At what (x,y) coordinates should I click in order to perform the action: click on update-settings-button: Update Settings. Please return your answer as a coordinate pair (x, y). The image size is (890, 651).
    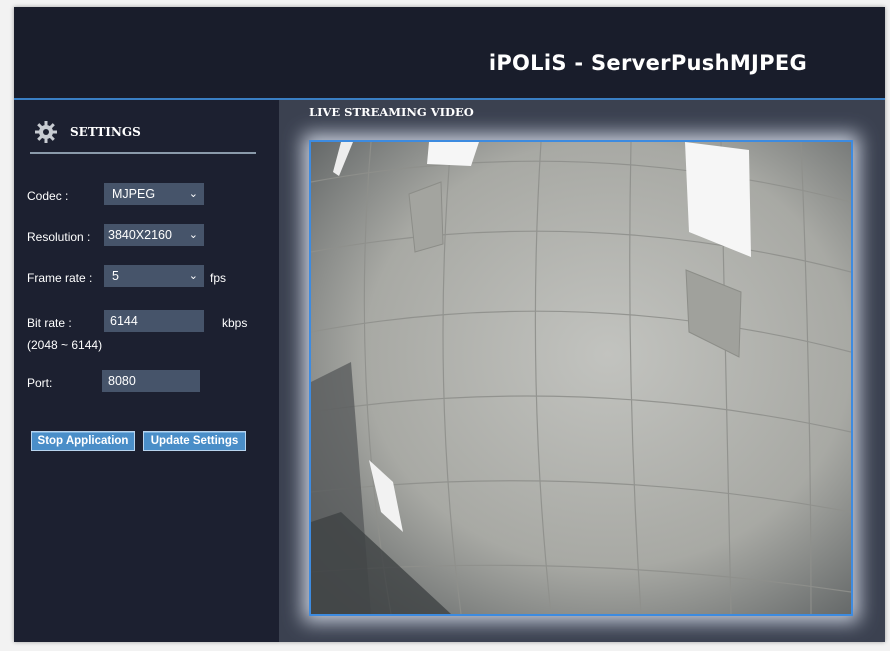
    Looking at the image, I should click on (194, 441).